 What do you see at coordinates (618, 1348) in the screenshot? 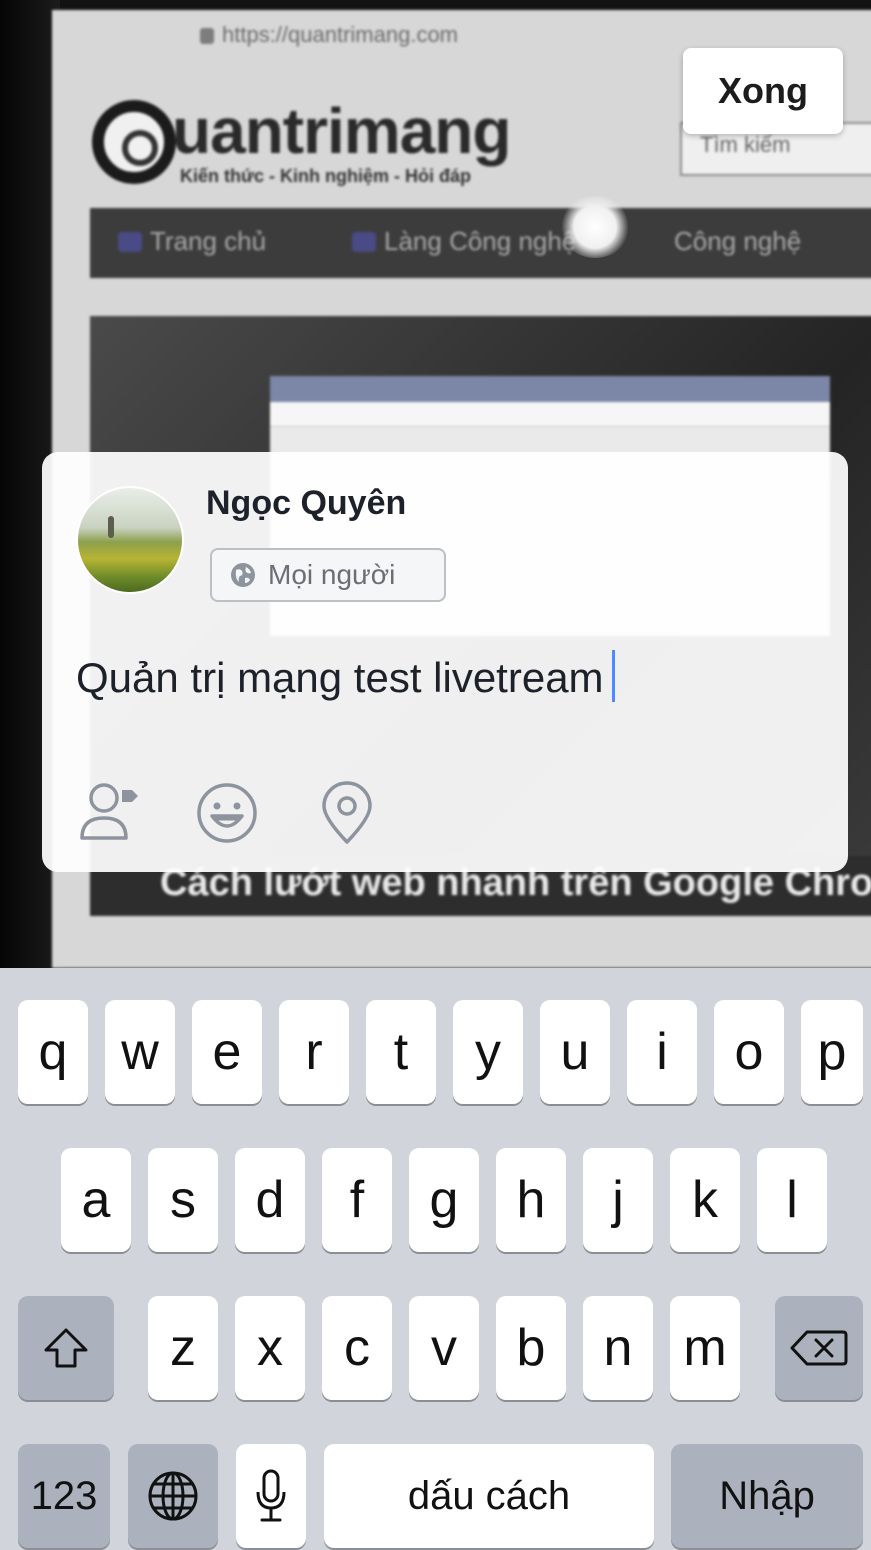
I see `key-n: n` at bounding box center [618, 1348].